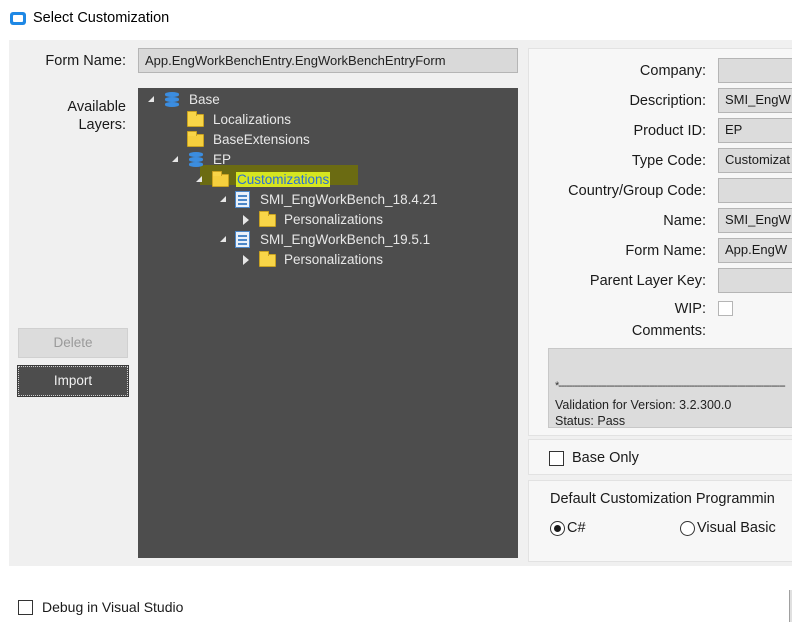 Image resolution: width=792 pixels, height=632 pixels. What do you see at coordinates (18, 18) in the screenshot?
I see `app-window-icon` at bounding box center [18, 18].